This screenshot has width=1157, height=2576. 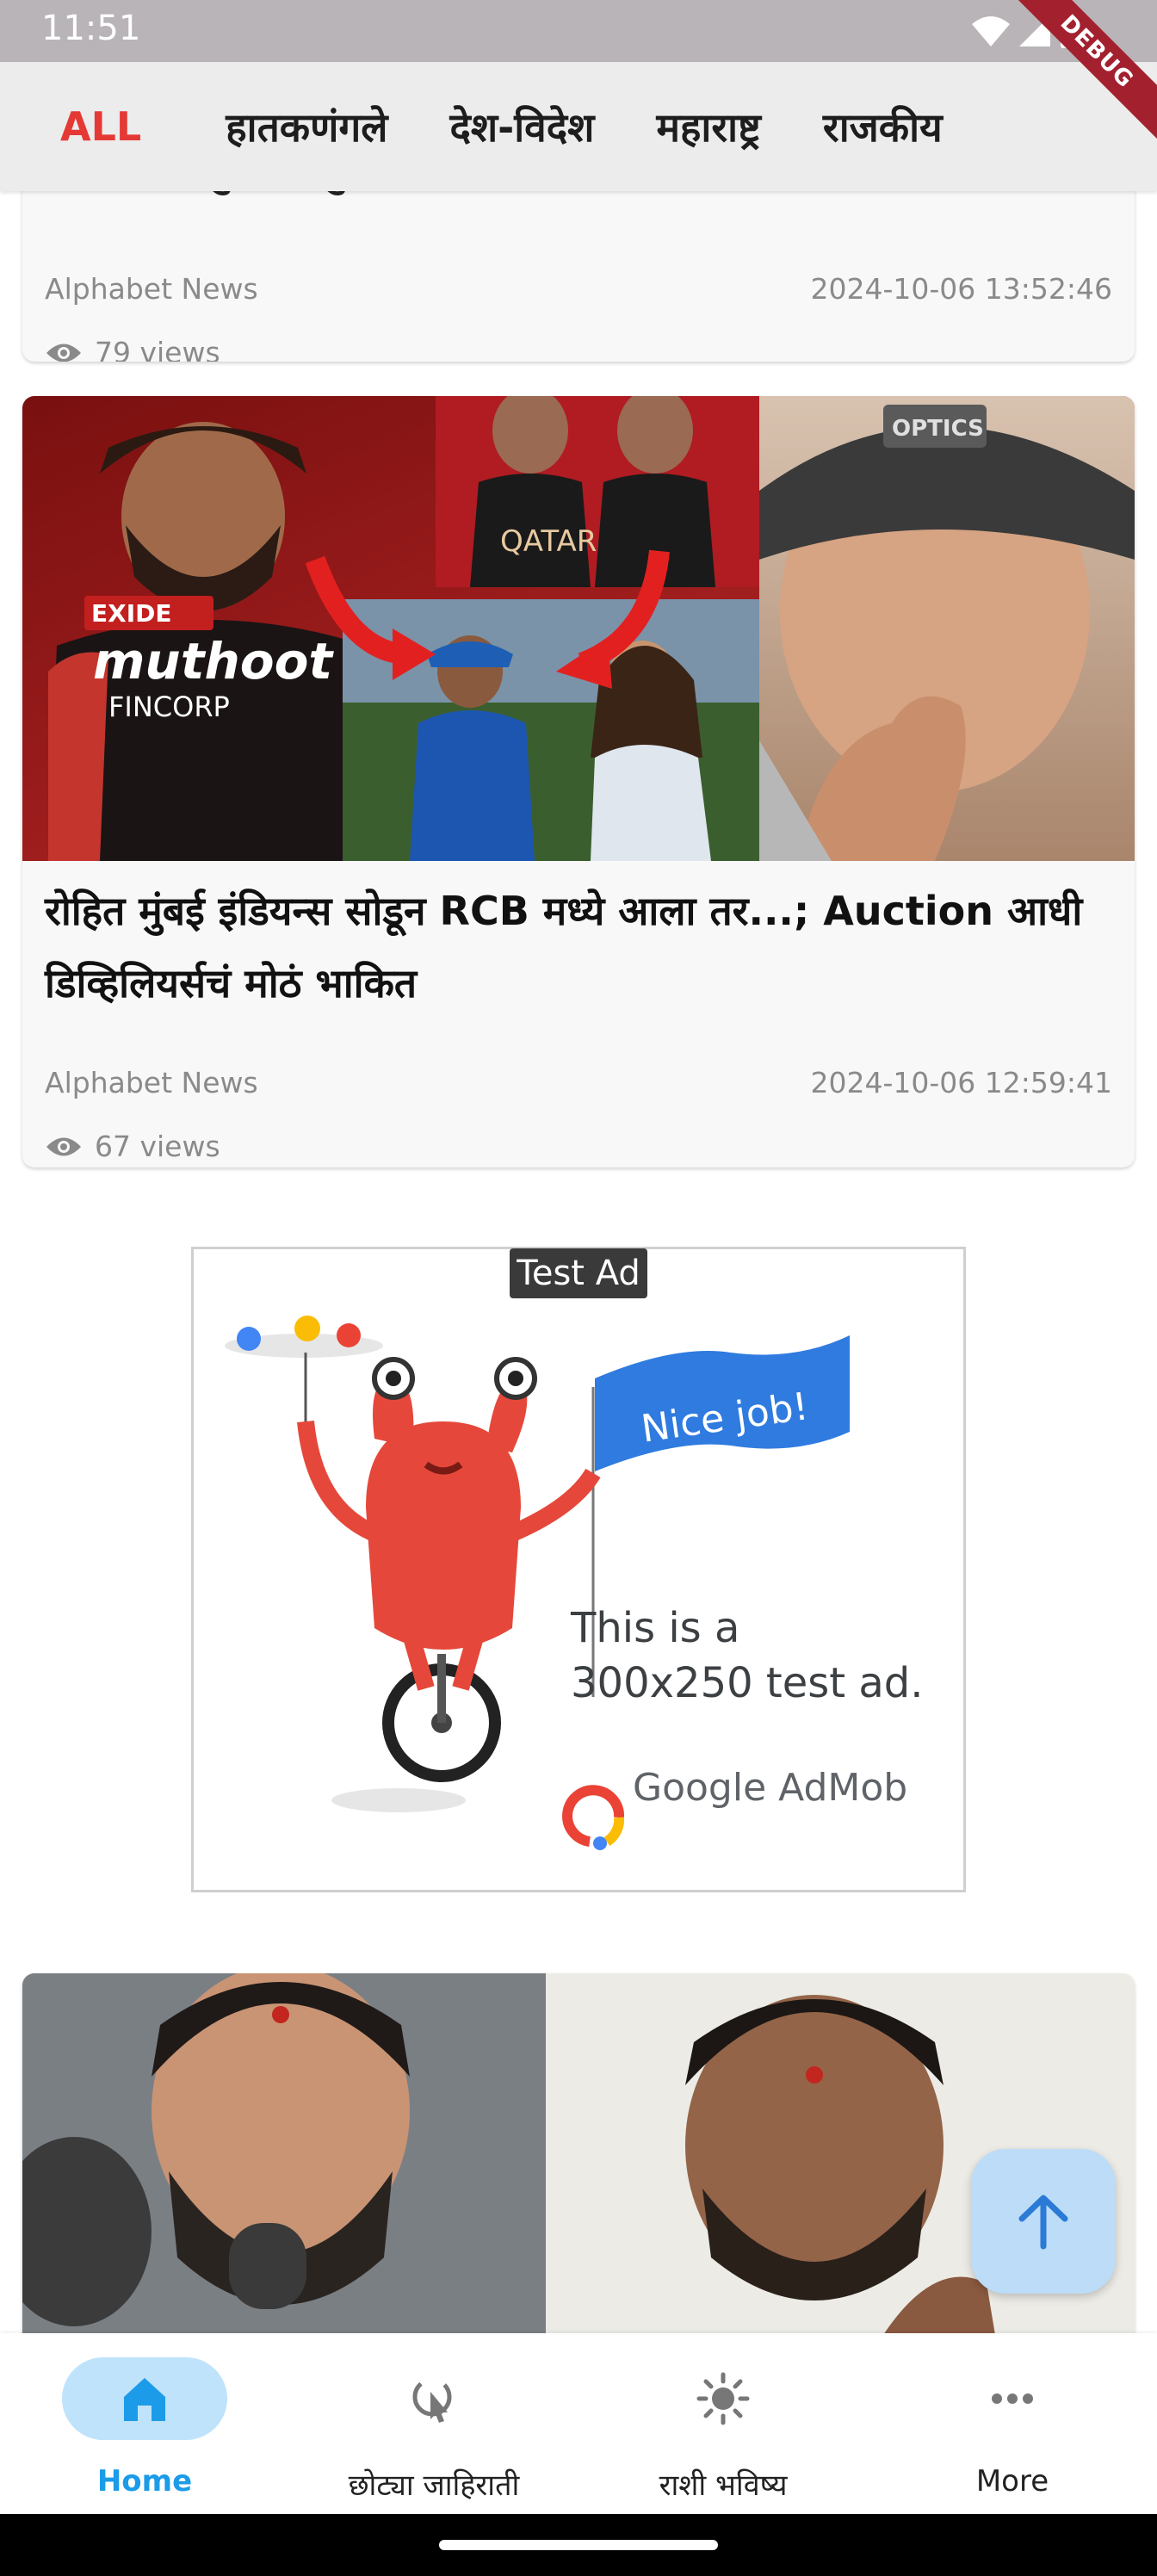 What do you see at coordinates (169, 707) in the screenshot?
I see `sponsor-text-fincorp: FINCORP` at bounding box center [169, 707].